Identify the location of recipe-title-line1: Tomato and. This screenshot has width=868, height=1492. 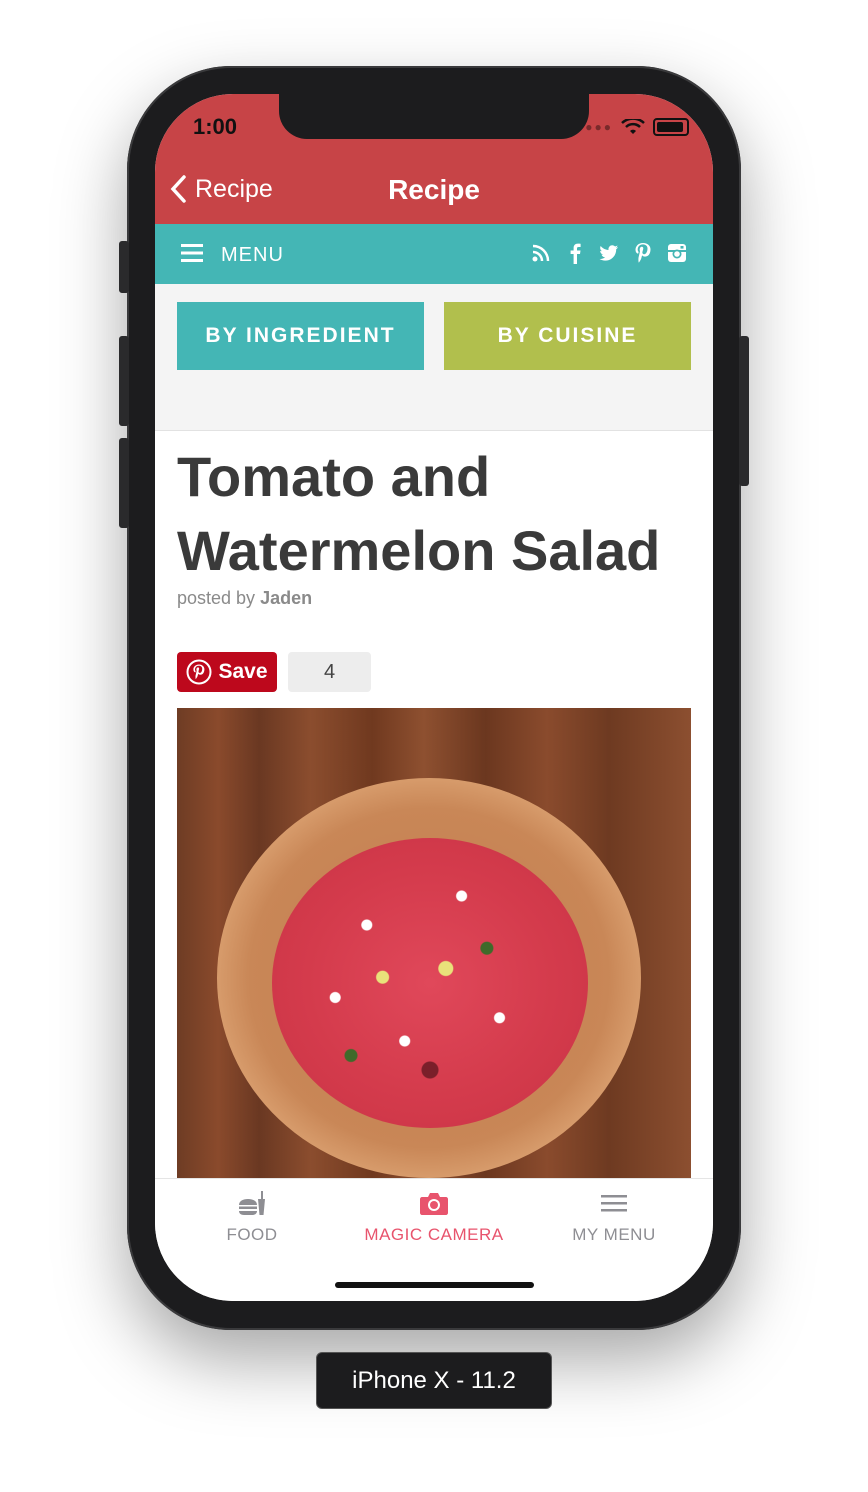
(334, 476).